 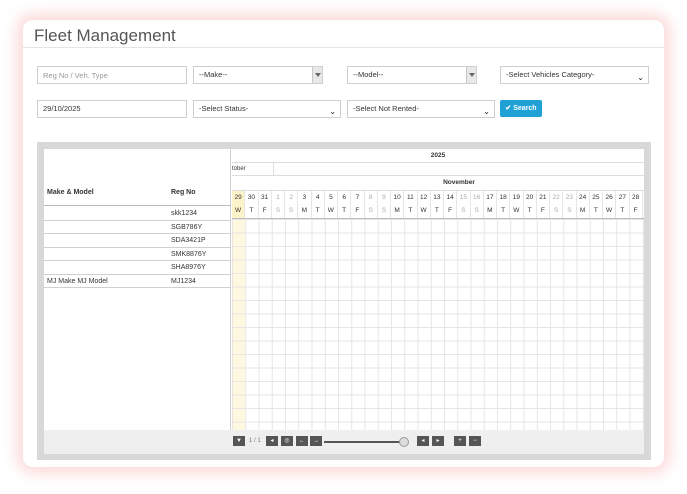 I want to click on vehicle-category-select: -Select Vehicles Category- ⌄, so click(x=574, y=75).